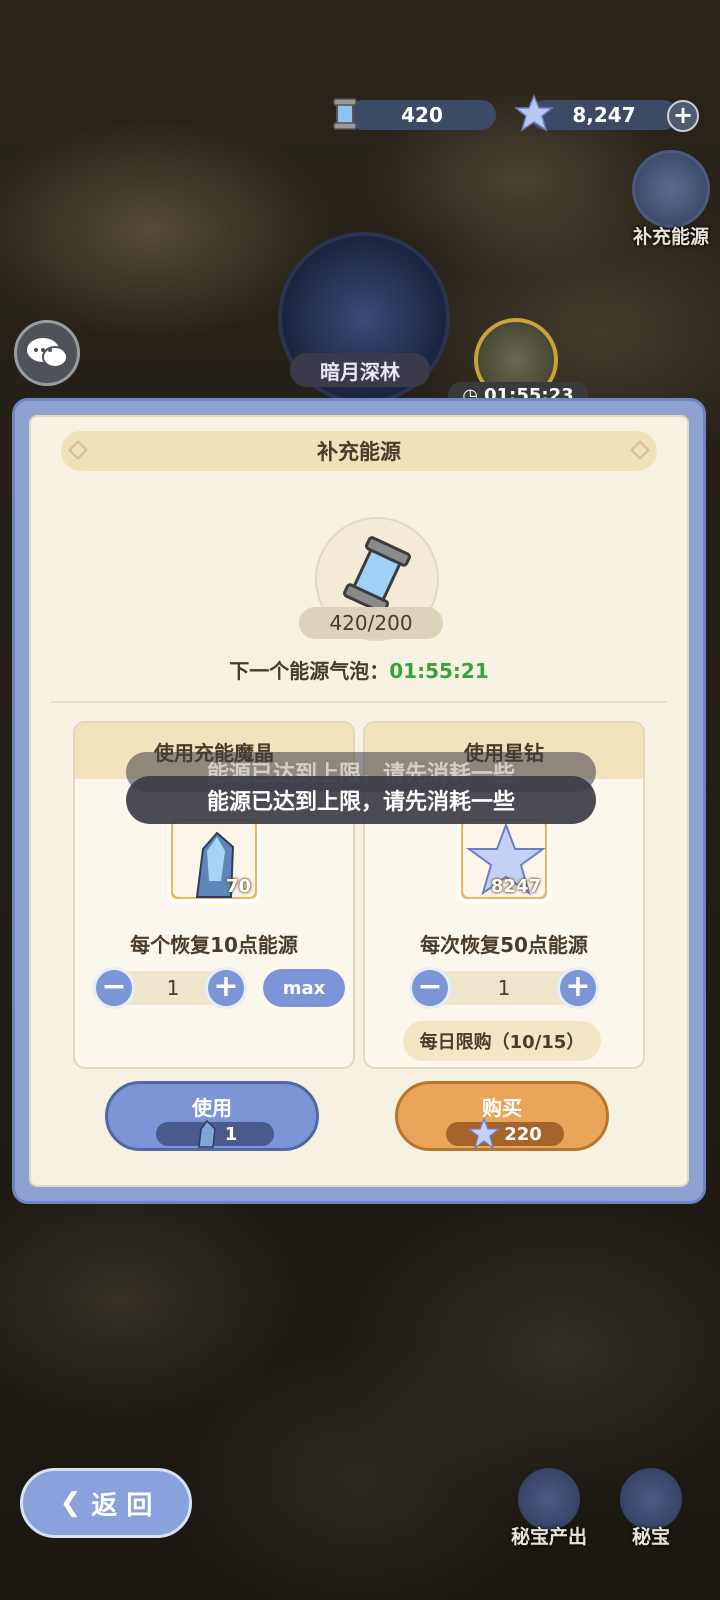 The height and width of the screenshot is (1600, 720). I want to click on location-name: 暗月深林, so click(360, 371).